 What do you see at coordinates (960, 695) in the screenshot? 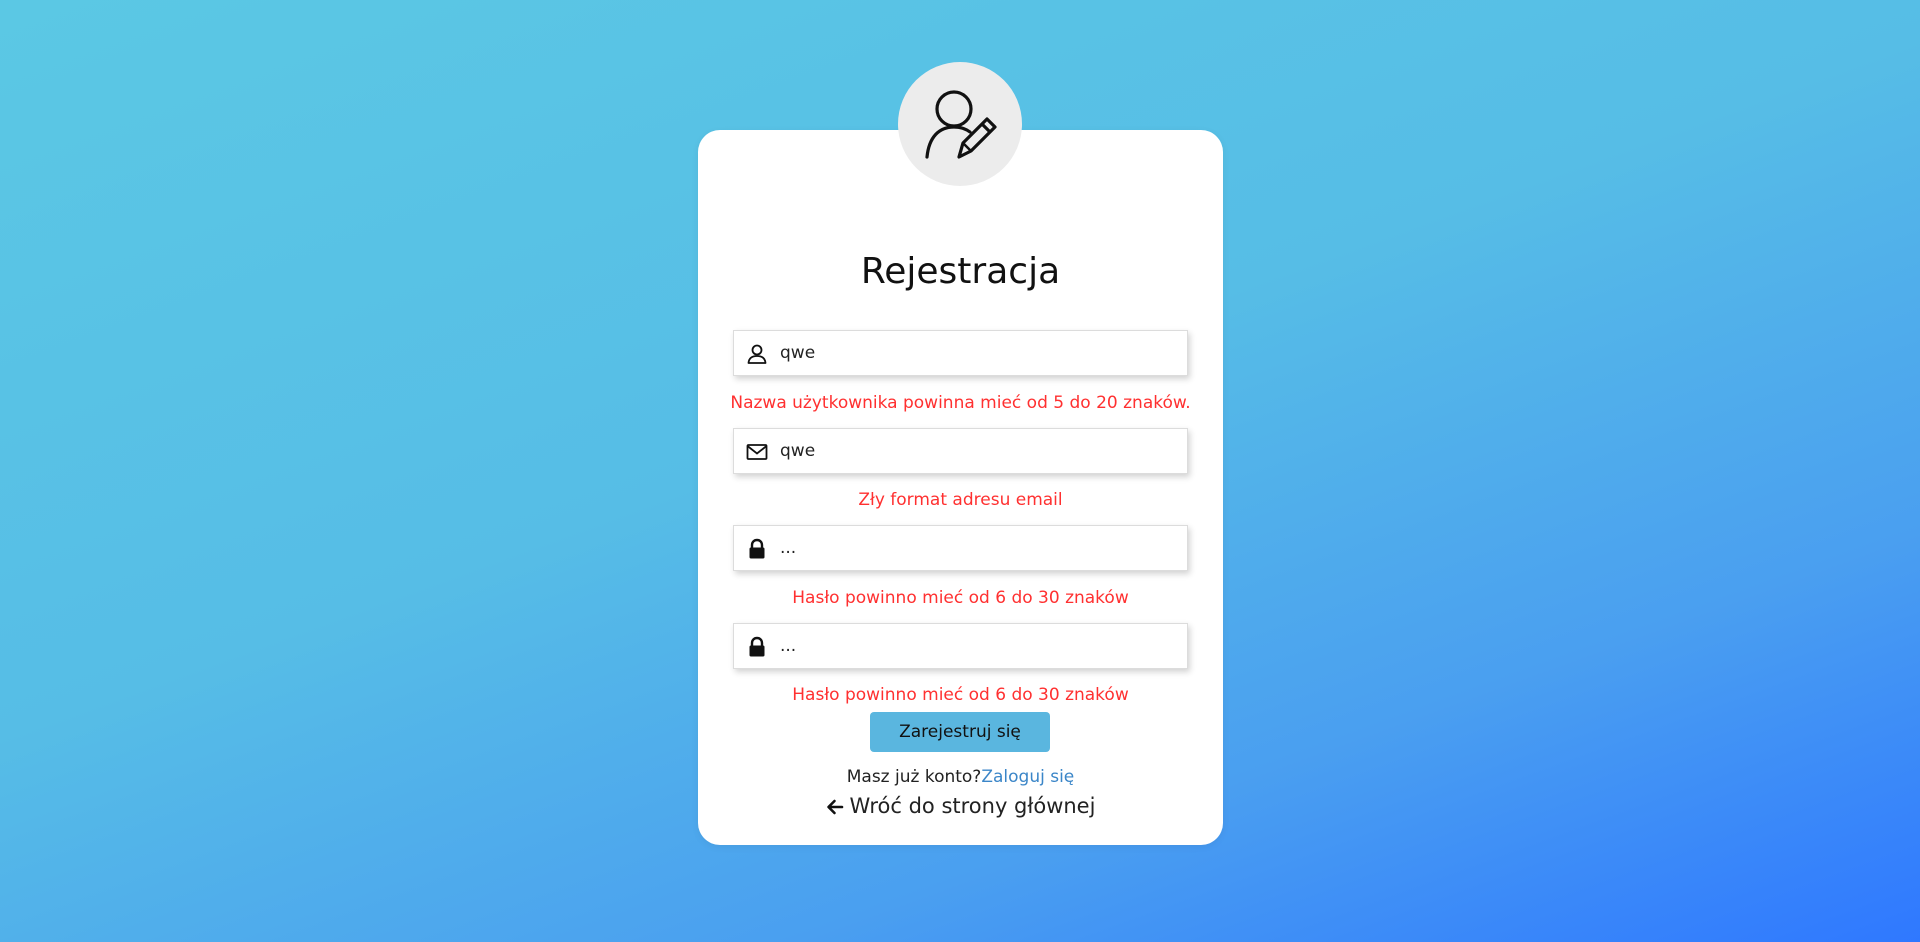
I see `password-confirm-error: Hasło powinno mieć od 6 do 30 znaków` at bounding box center [960, 695].